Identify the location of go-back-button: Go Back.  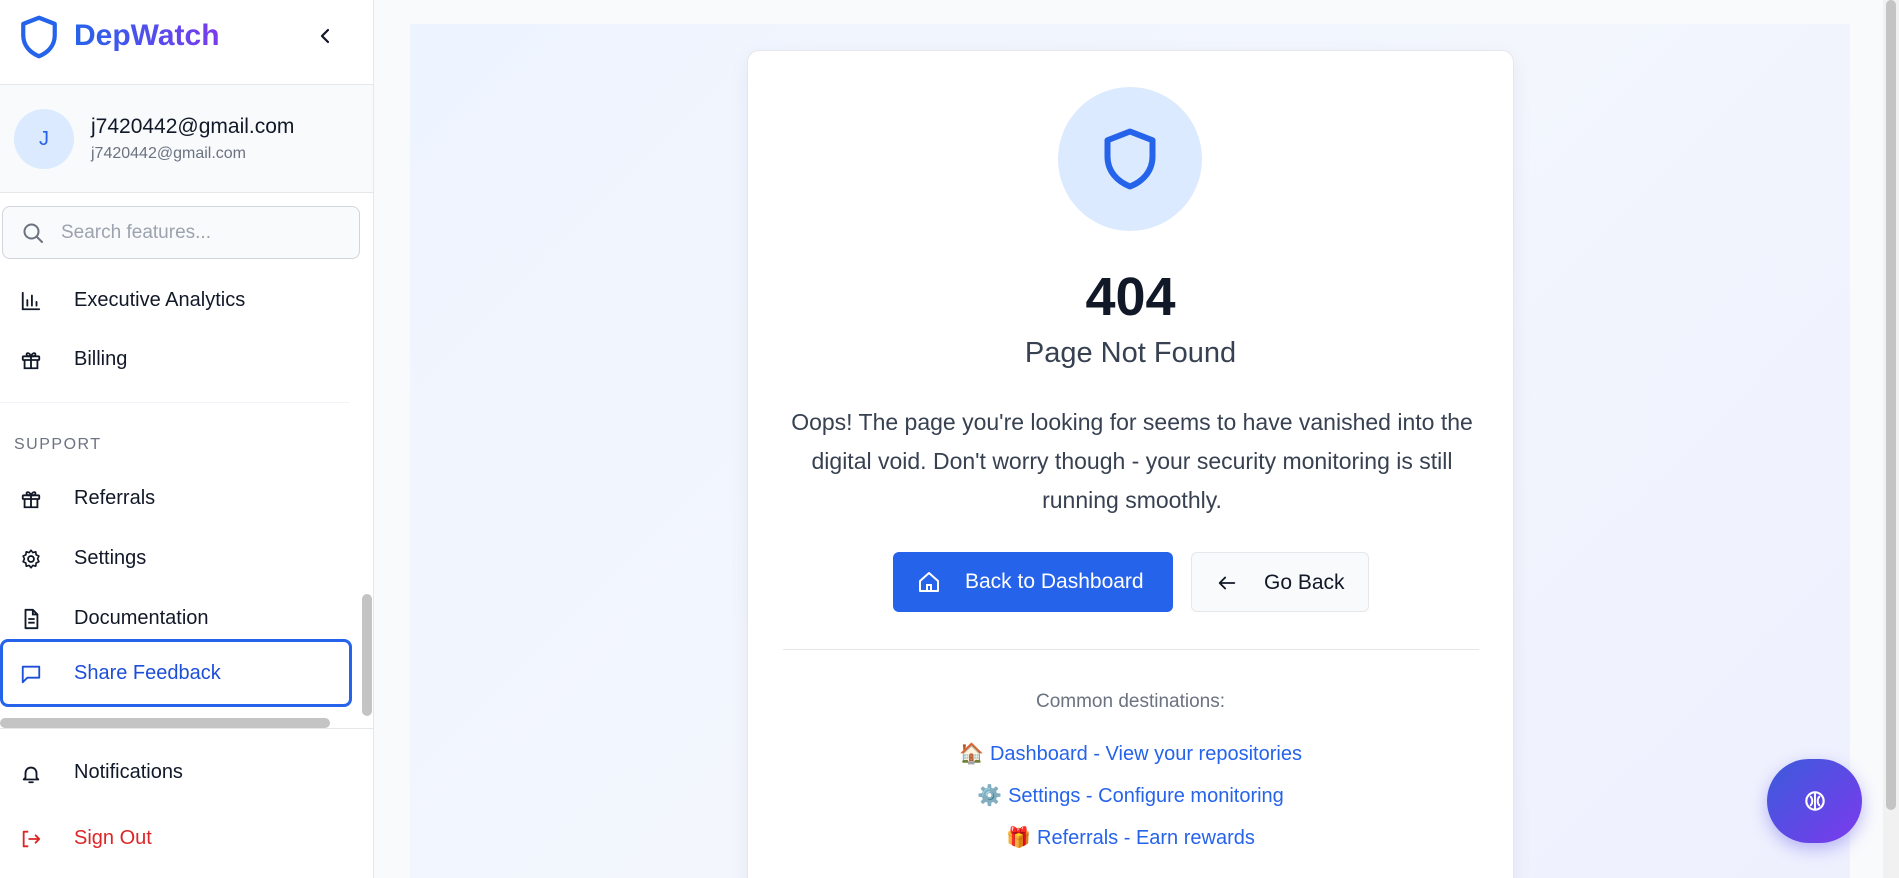
(1280, 582).